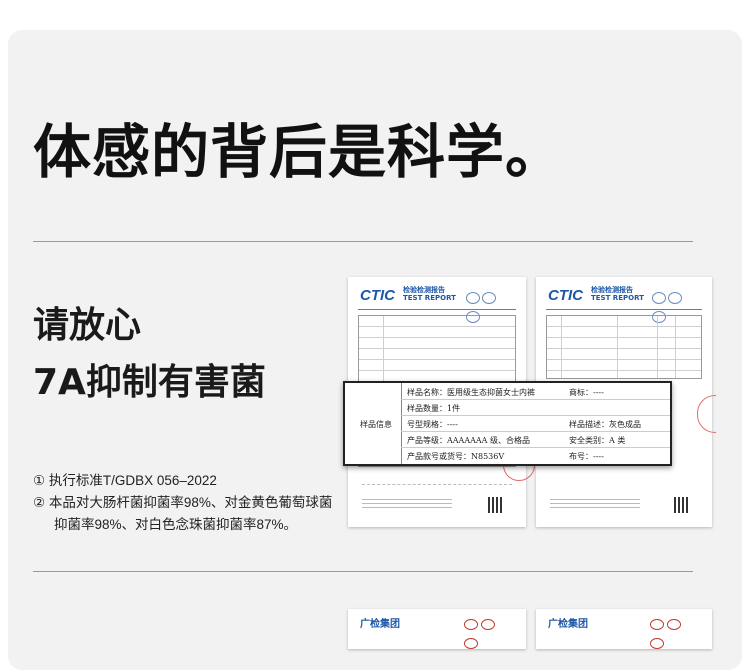 The height and width of the screenshot is (670, 750). Describe the element at coordinates (437, 629) in the screenshot. I see `gttc-report-page-1: 广检集团` at that location.